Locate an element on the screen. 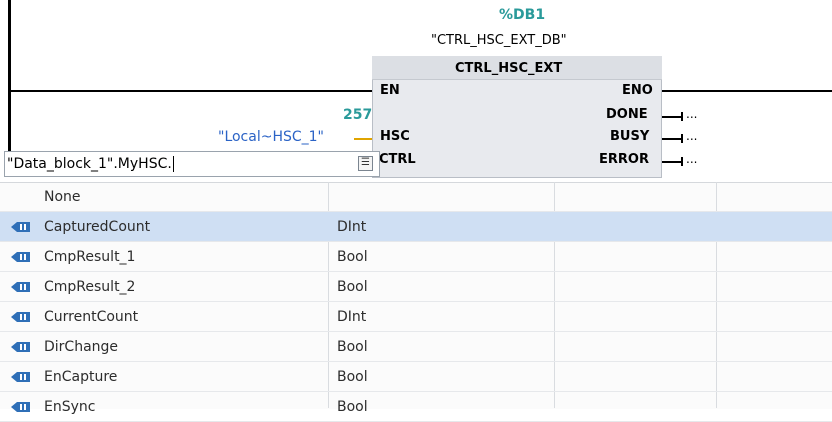 This screenshot has height=422, width=832. pin-en: EN is located at coordinates (390, 90).